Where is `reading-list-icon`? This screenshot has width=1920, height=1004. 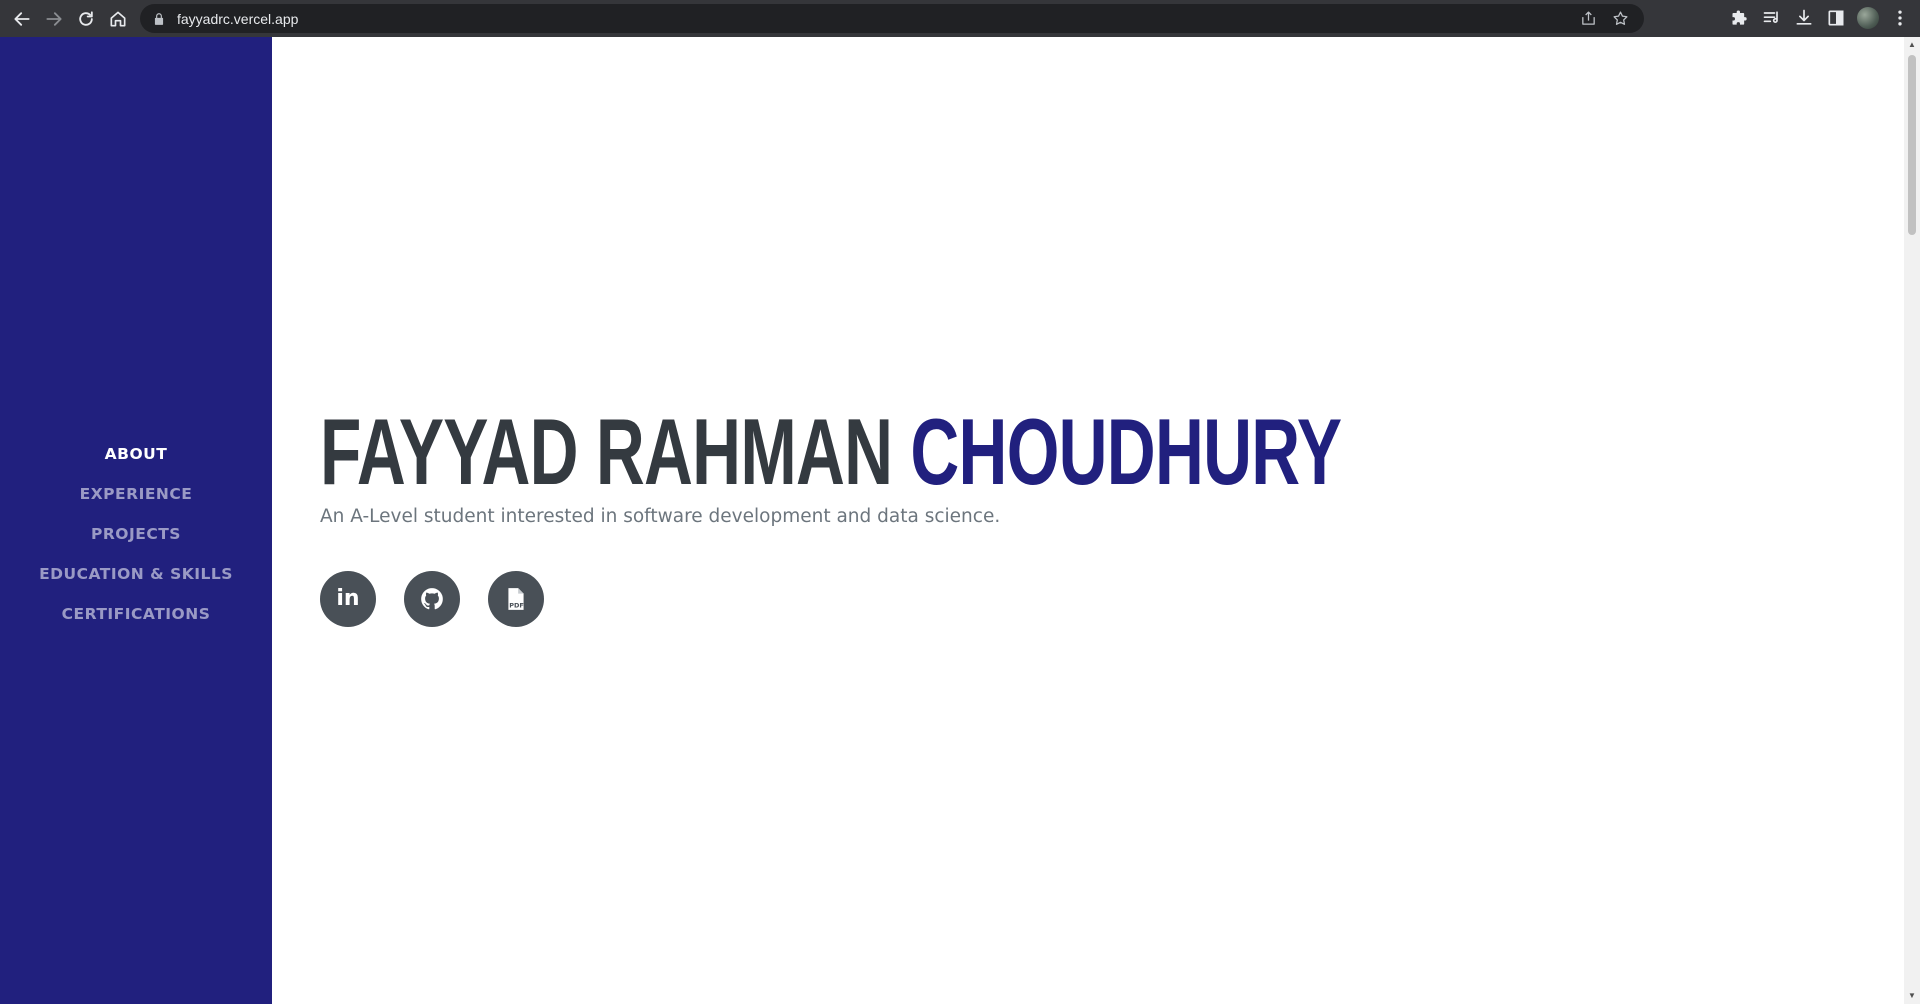
reading-list-icon is located at coordinates (1770, 17).